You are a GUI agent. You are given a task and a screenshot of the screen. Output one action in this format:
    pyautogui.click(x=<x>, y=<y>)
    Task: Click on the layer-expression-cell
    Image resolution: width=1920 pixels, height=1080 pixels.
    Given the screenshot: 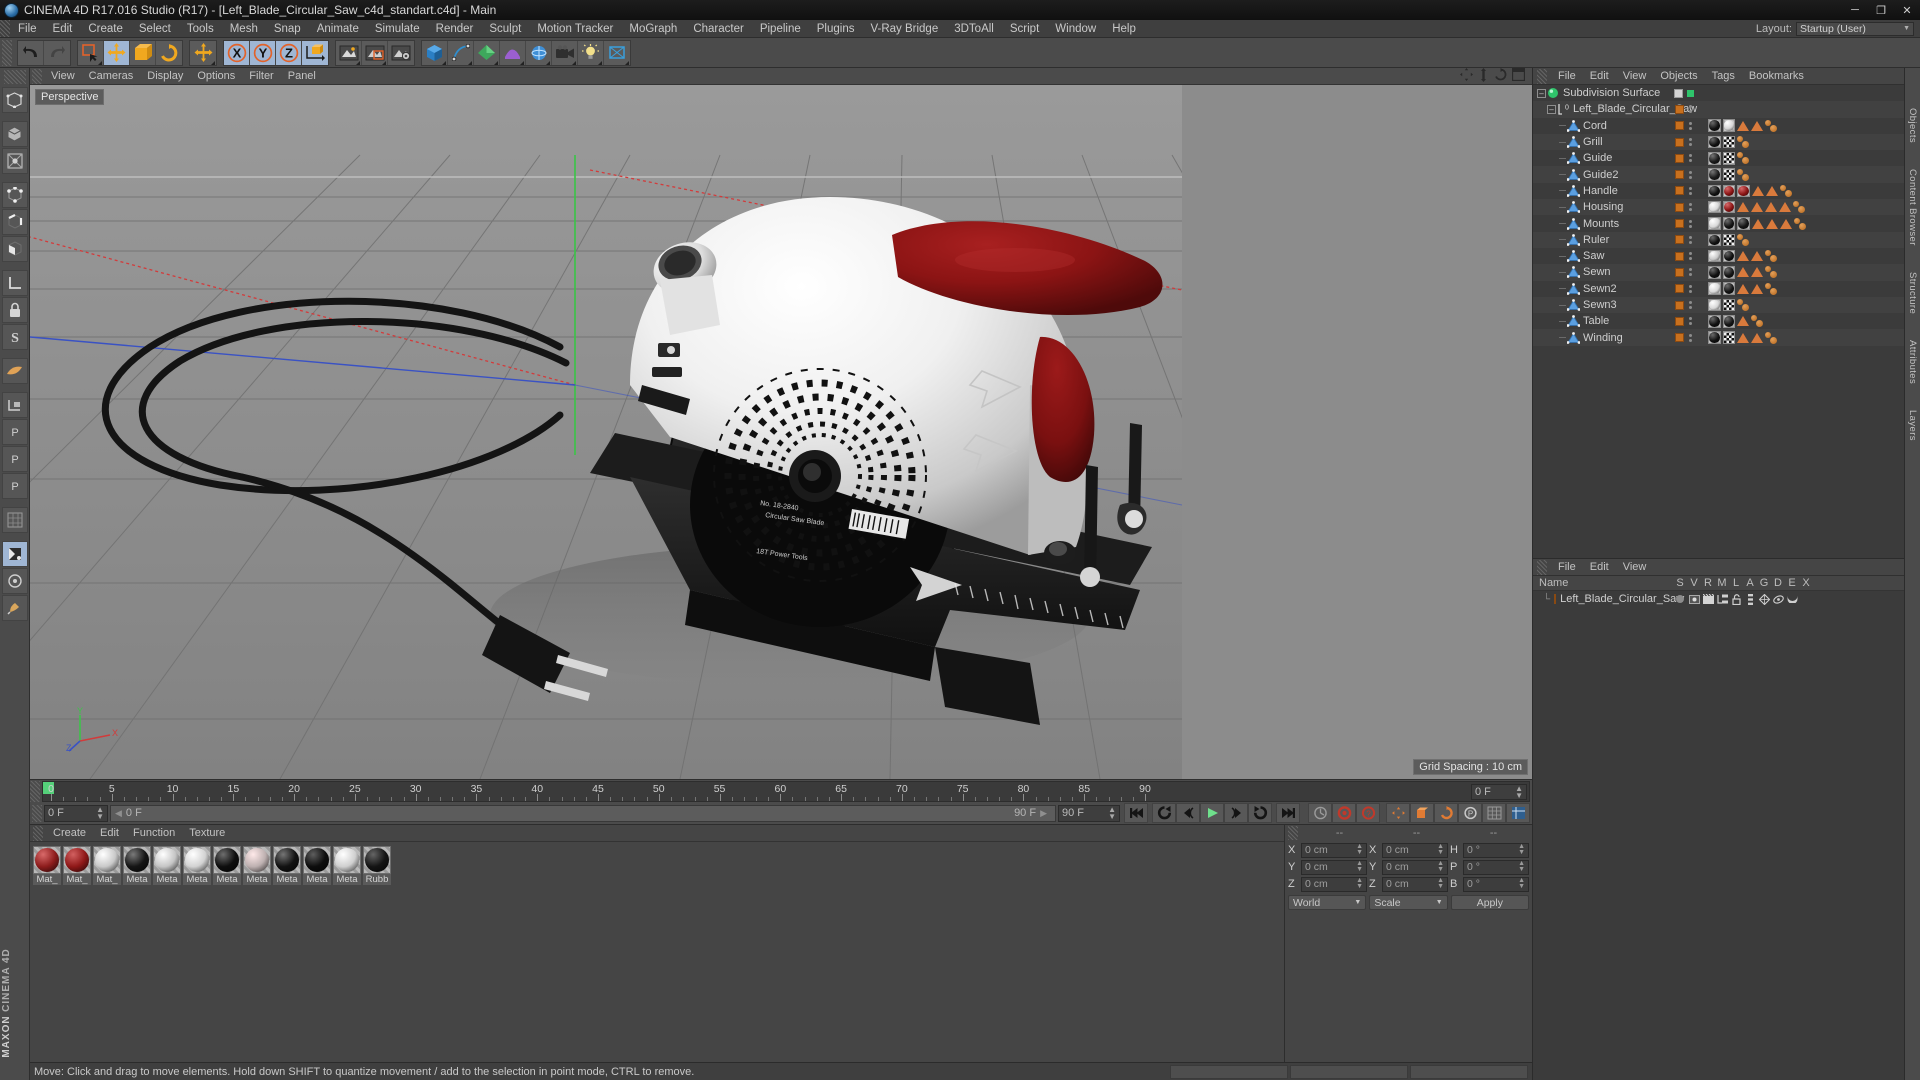 What is the action you would take?
    pyautogui.click(x=1792, y=599)
    